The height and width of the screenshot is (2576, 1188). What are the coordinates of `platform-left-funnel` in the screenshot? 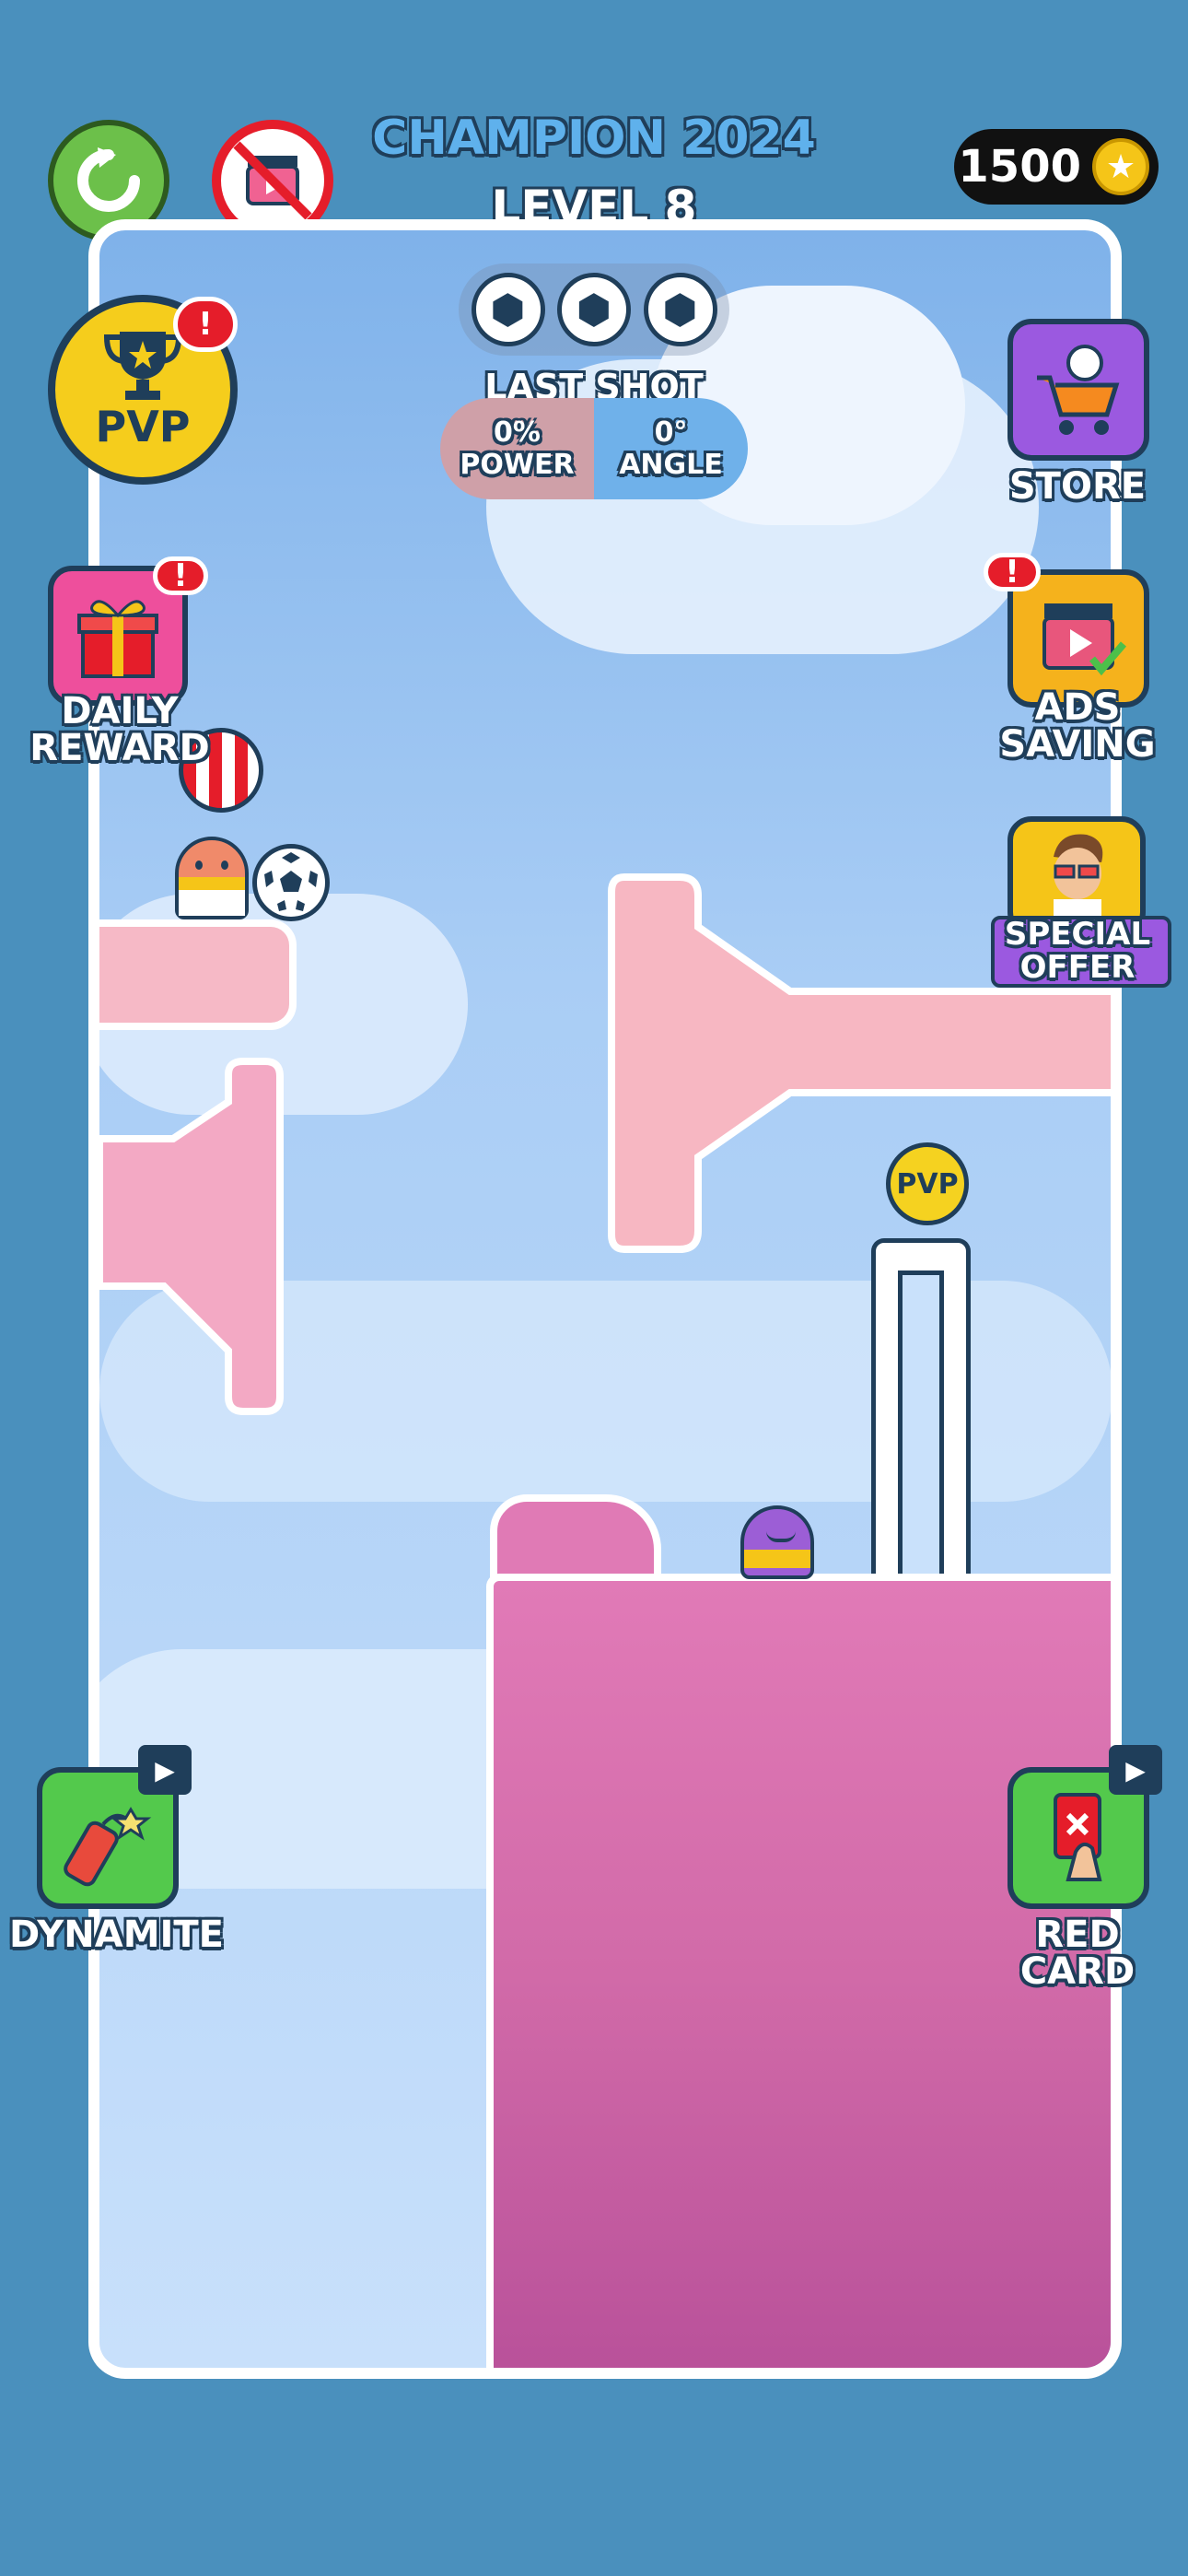 It's located at (191, 1236).